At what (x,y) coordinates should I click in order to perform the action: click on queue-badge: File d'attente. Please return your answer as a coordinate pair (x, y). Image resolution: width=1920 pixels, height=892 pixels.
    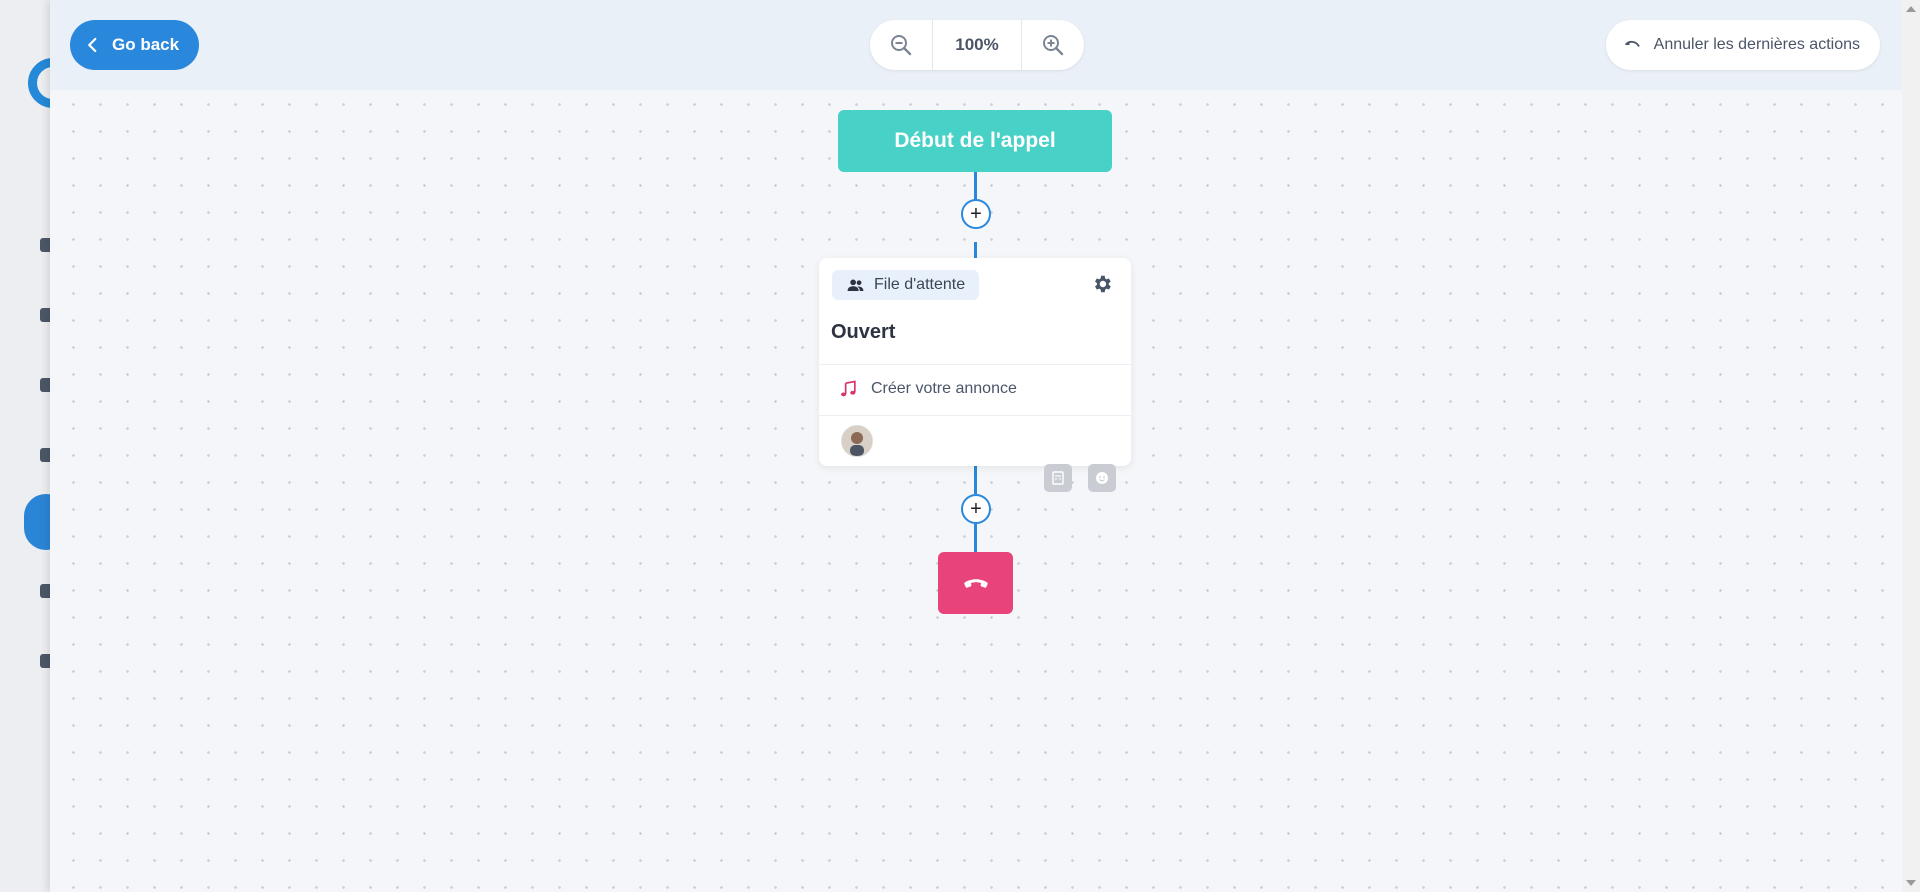
    Looking at the image, I should click on (906, 285).